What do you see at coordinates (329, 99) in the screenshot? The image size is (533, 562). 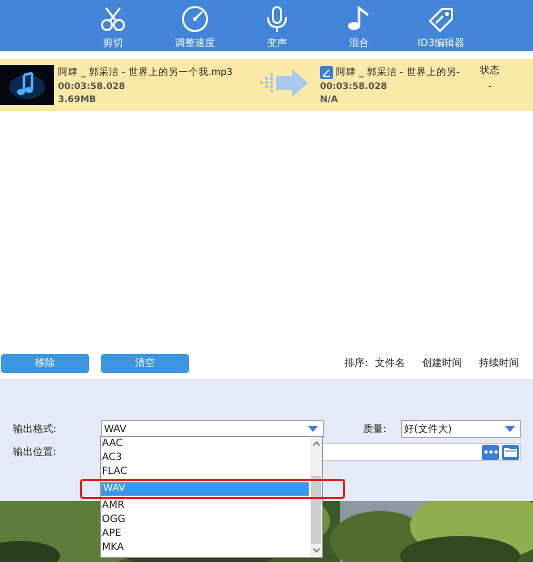 I see `file-size: N/A` at bounding box center [329, 99].